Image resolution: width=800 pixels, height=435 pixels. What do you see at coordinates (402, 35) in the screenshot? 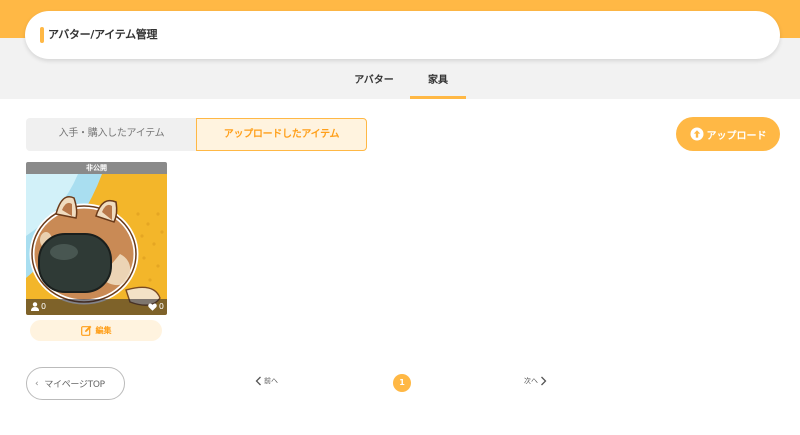
I see `page-header: アバター/アイテム管理` at bounding box center [402, 35].